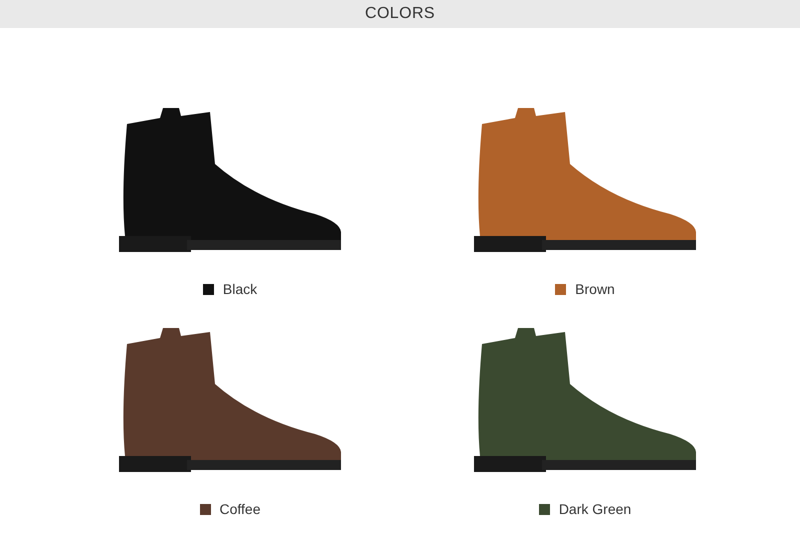  I want to click on color-label: Black, so click(240, 289).